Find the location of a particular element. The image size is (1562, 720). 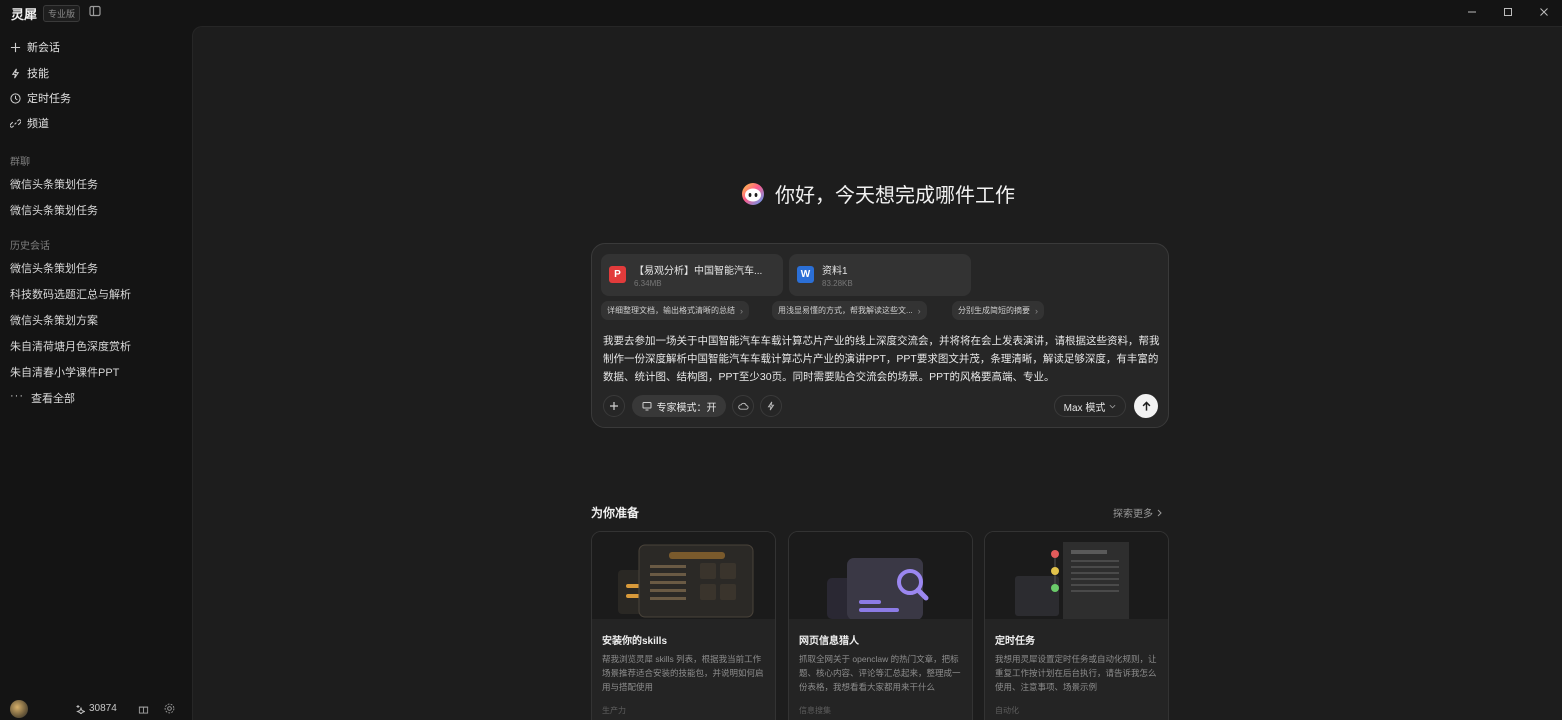

sidebar-item-channels: 频道 is located at coordinates (29, 123).